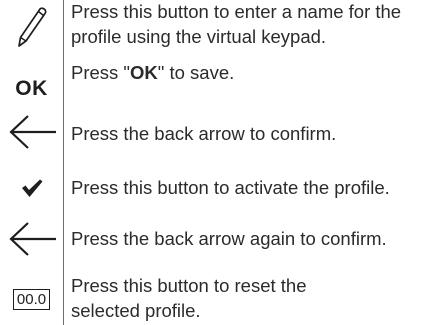  Describe the element at coordinates (249, 72) in the screenshot. I see `instruction-save: Press "OK" to save.` at that location.